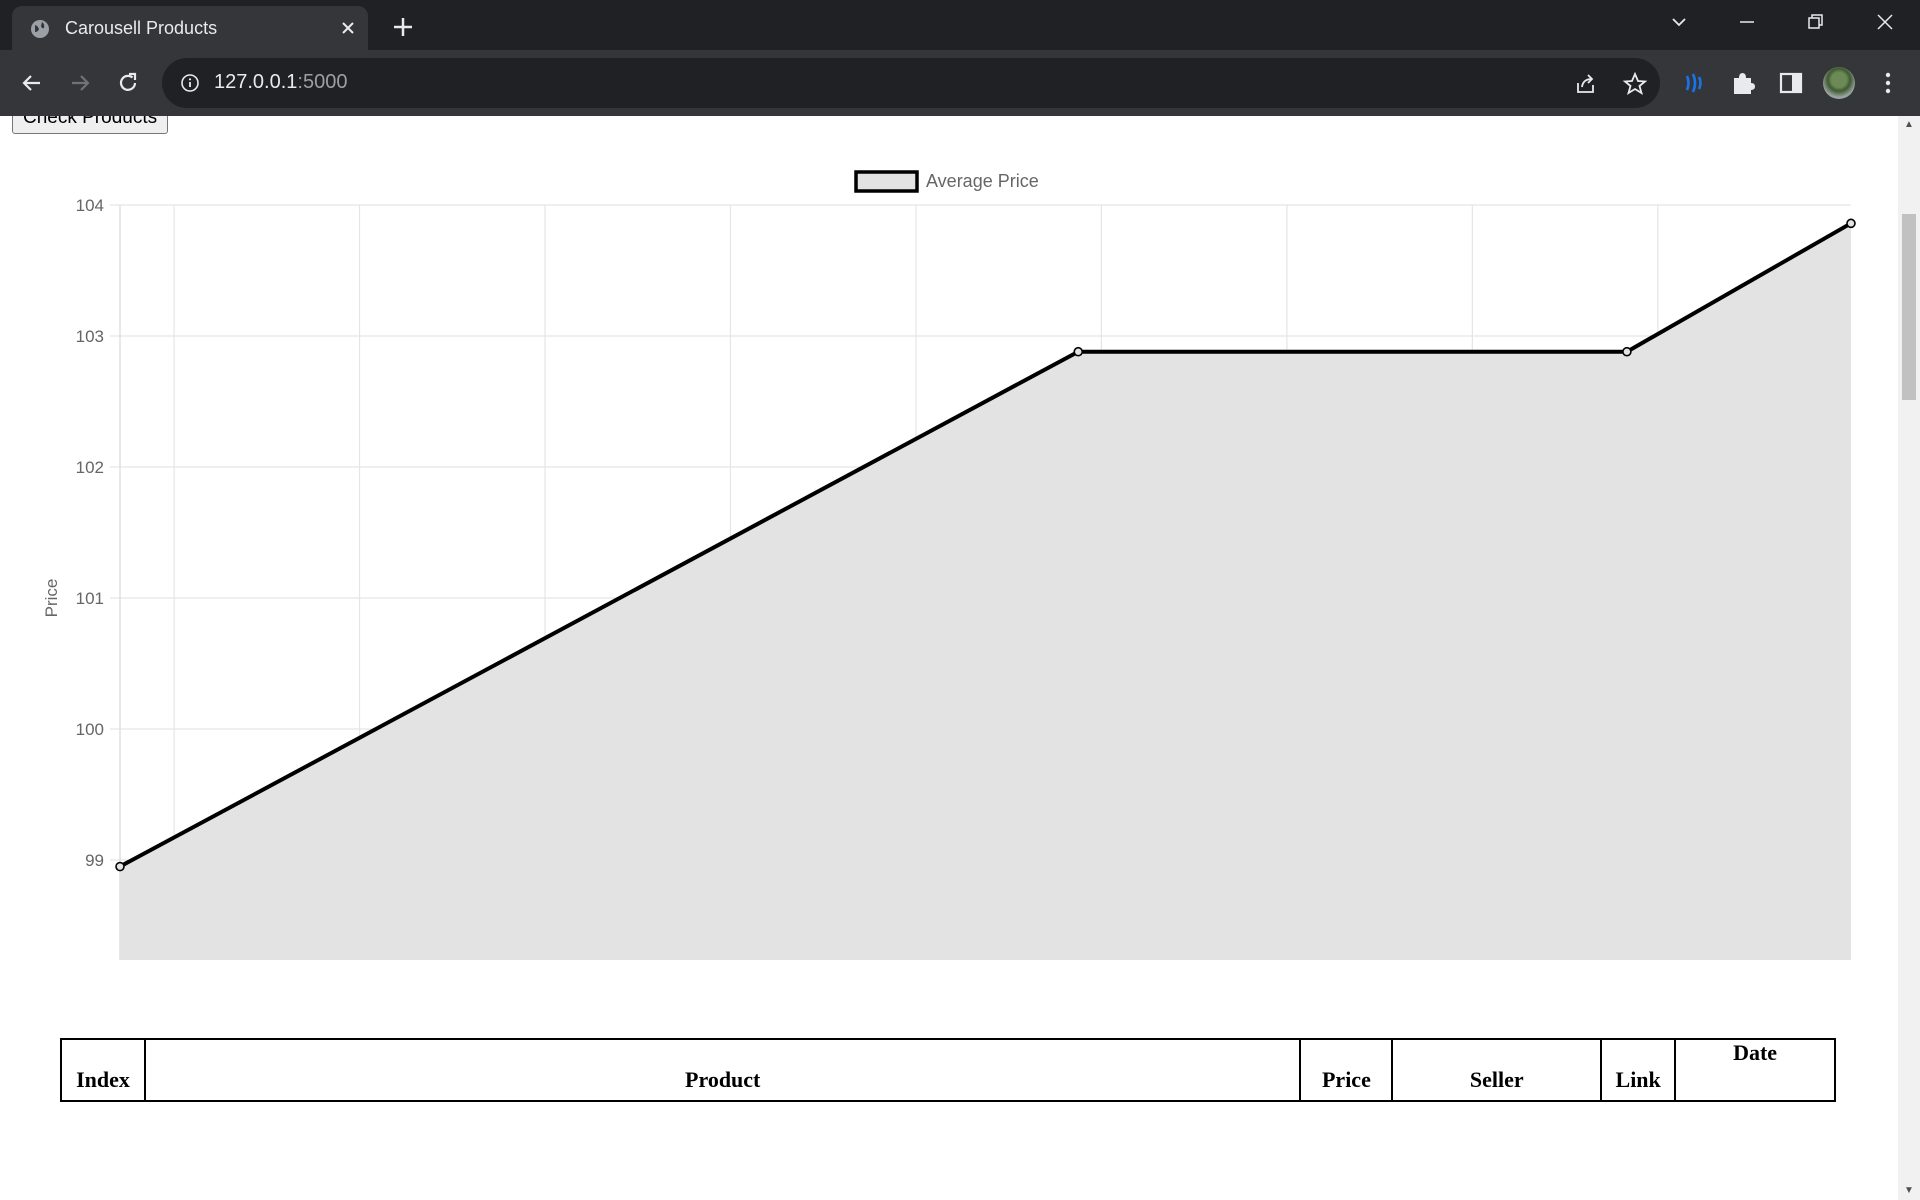 The image size is (1920, 1200). Describe the element at coordinates (1885, 22) in the screenshot. I see `close-window-icon` at that location.